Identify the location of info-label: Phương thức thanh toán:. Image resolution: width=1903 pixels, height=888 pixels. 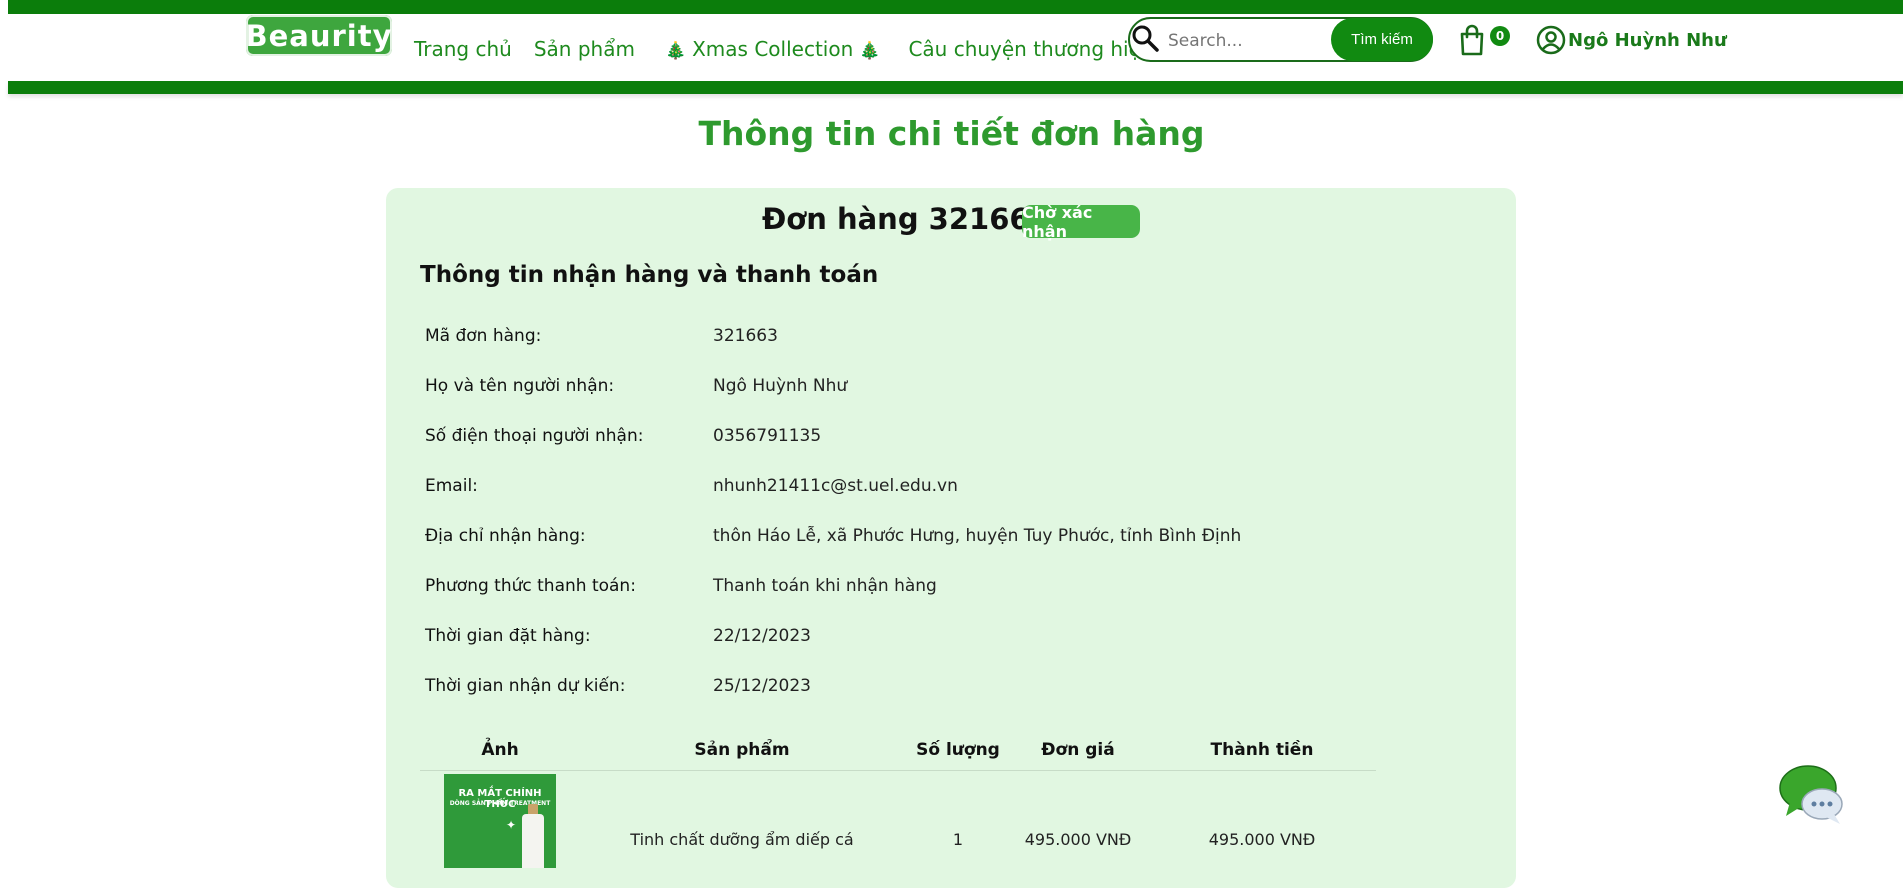
(530, 586).